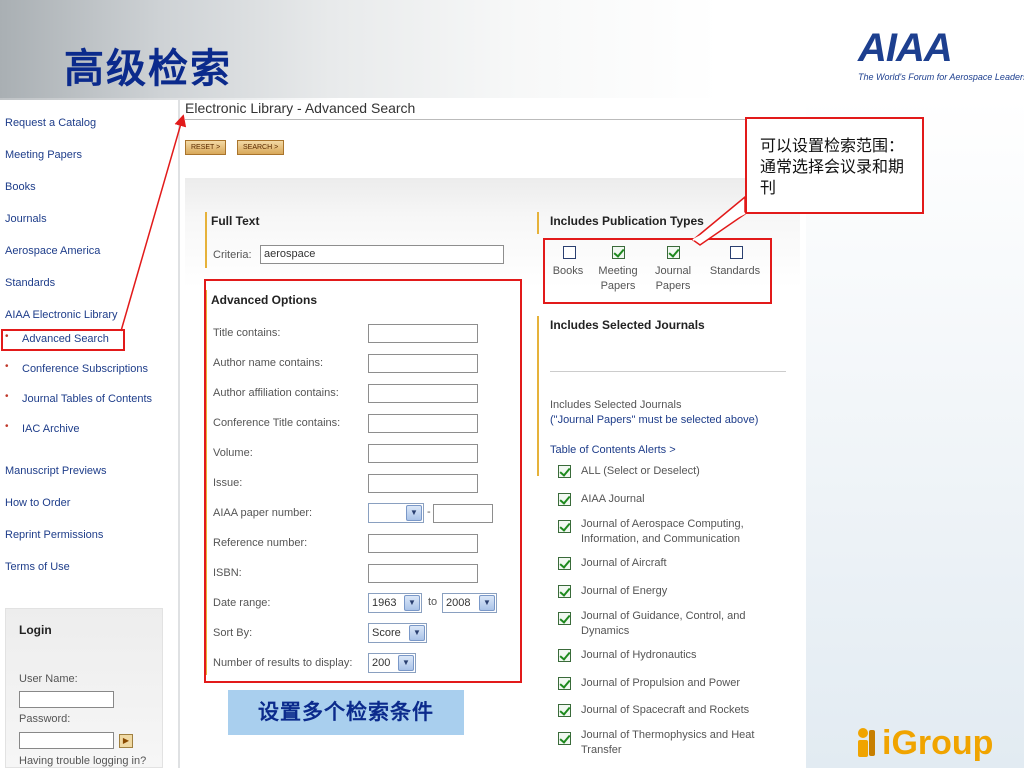  What do you see at coordinates (624, 591) in the screenshot?
I see `journal-energy-label: Journal of Energy` at bounding box center [624, 591].